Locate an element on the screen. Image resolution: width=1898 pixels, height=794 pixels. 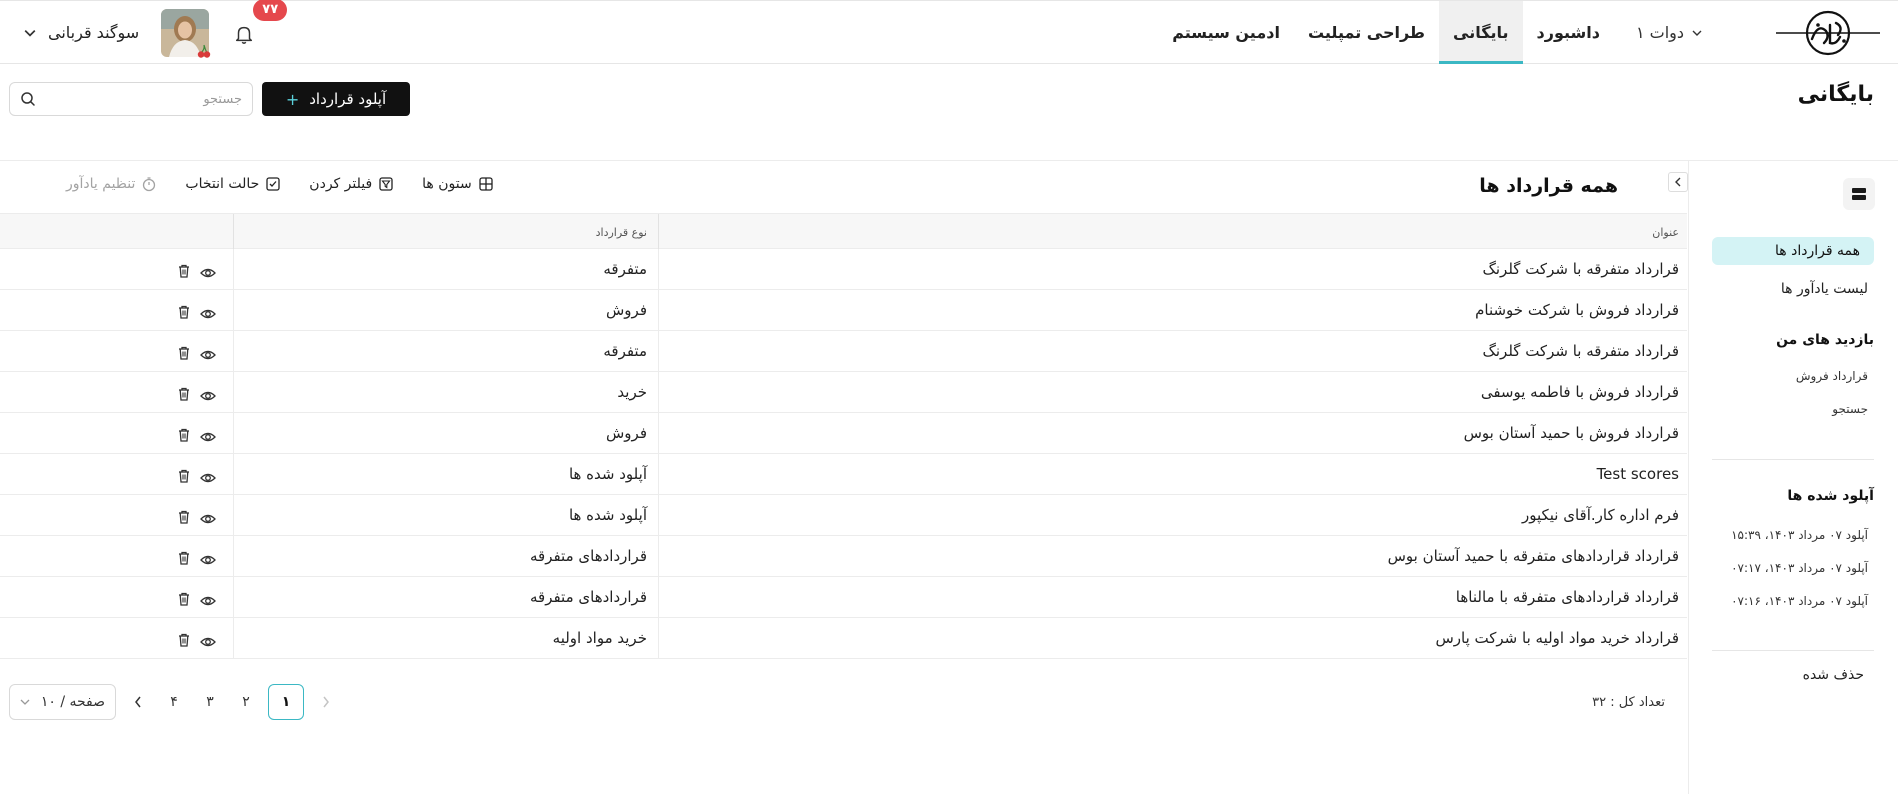
page-size-select: ۱۰ / صفحه is located at coordinates (62, 702).